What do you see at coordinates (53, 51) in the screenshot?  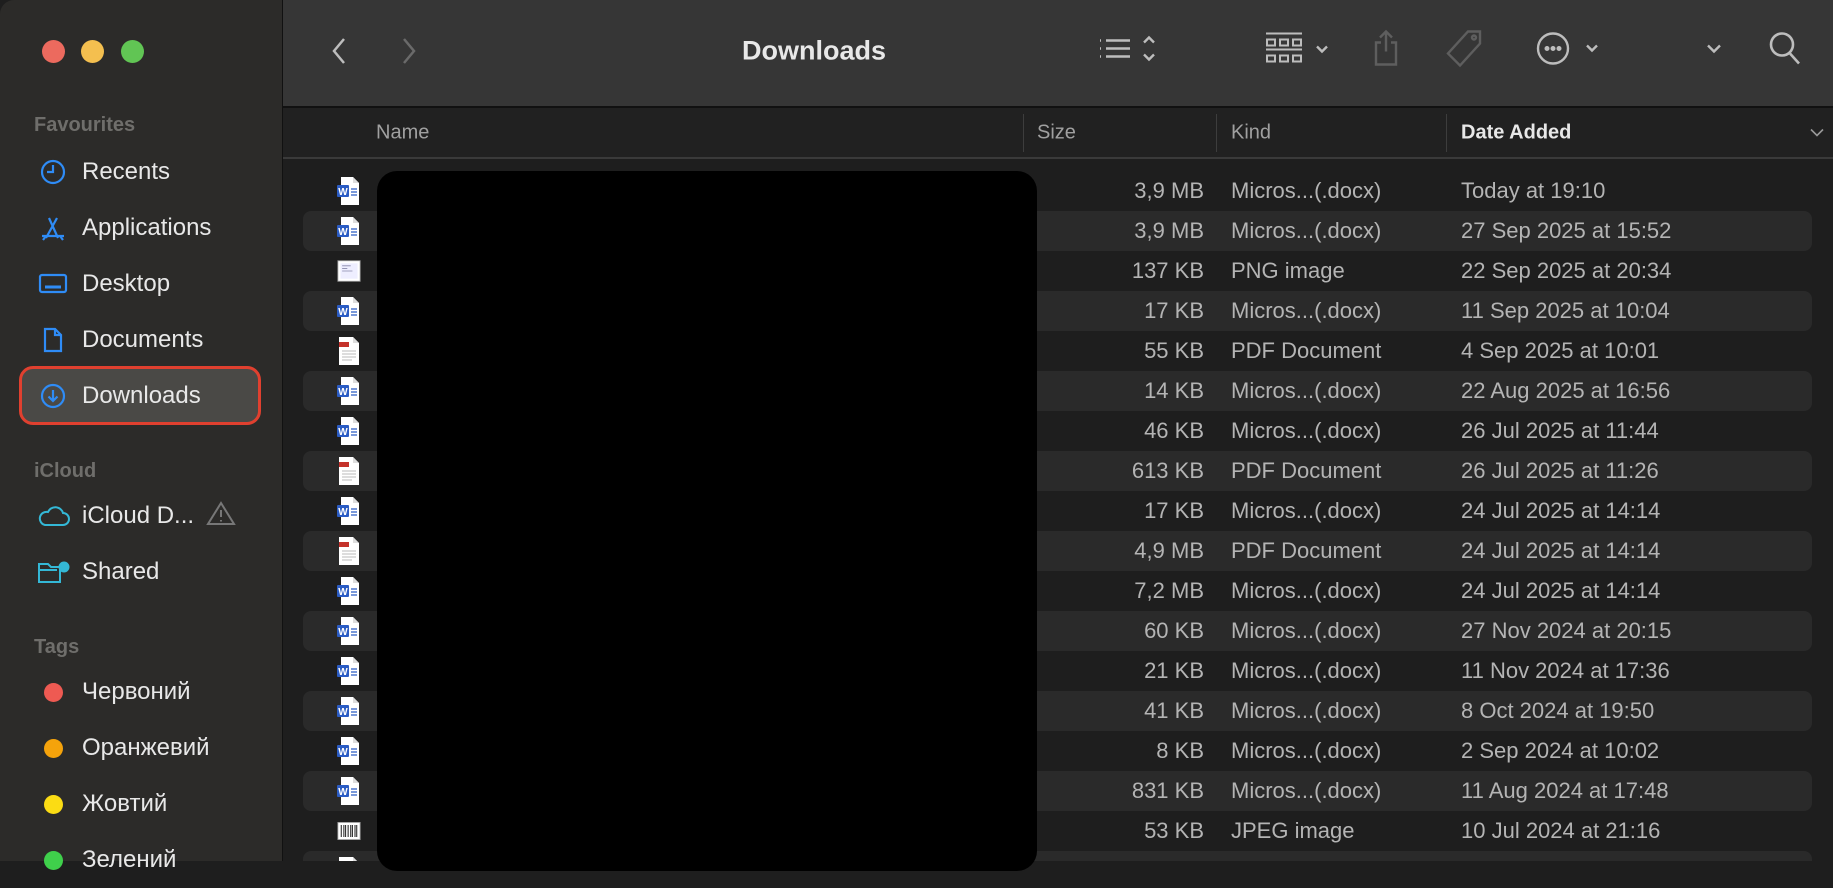 I see `close-button` at bounding box center [53, 51].